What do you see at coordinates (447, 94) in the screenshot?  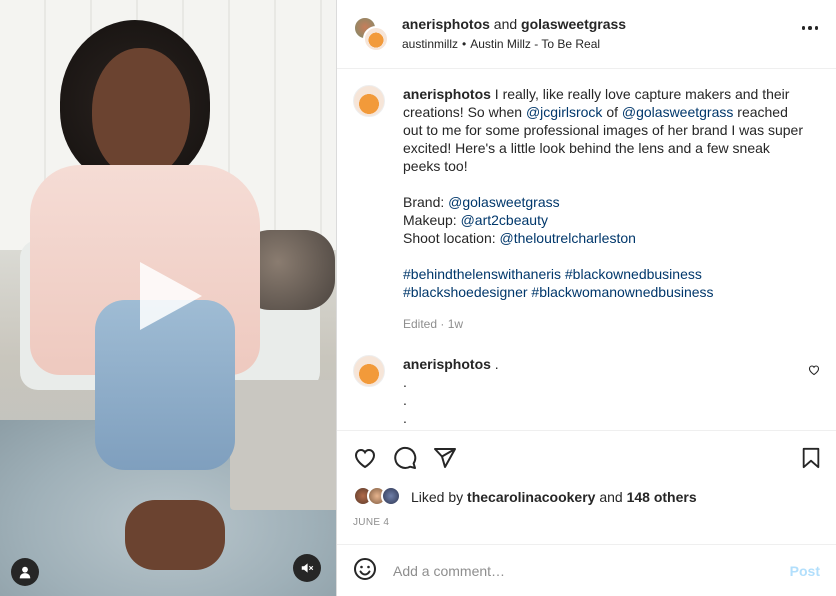 I see `caption-username: anerisphotos` at bounding box center [447, 94].